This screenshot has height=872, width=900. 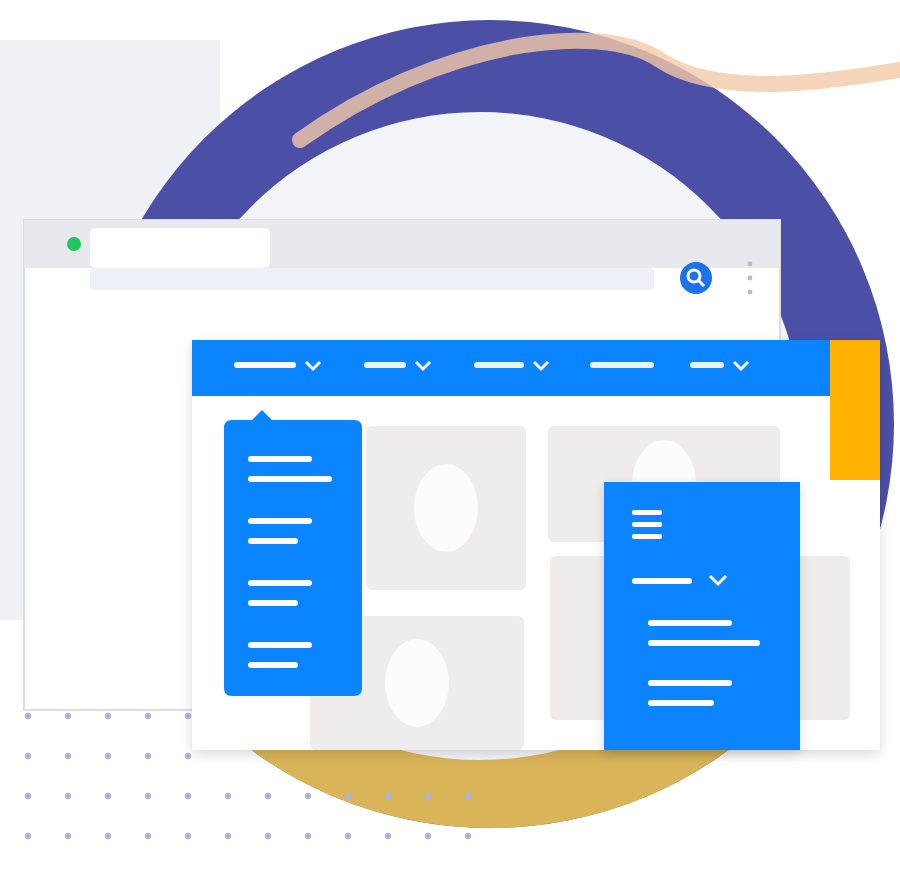 What do you see at coordinates (696, 278) in the screenshot?
I see `search-icon` at bounding box center [696, 278].